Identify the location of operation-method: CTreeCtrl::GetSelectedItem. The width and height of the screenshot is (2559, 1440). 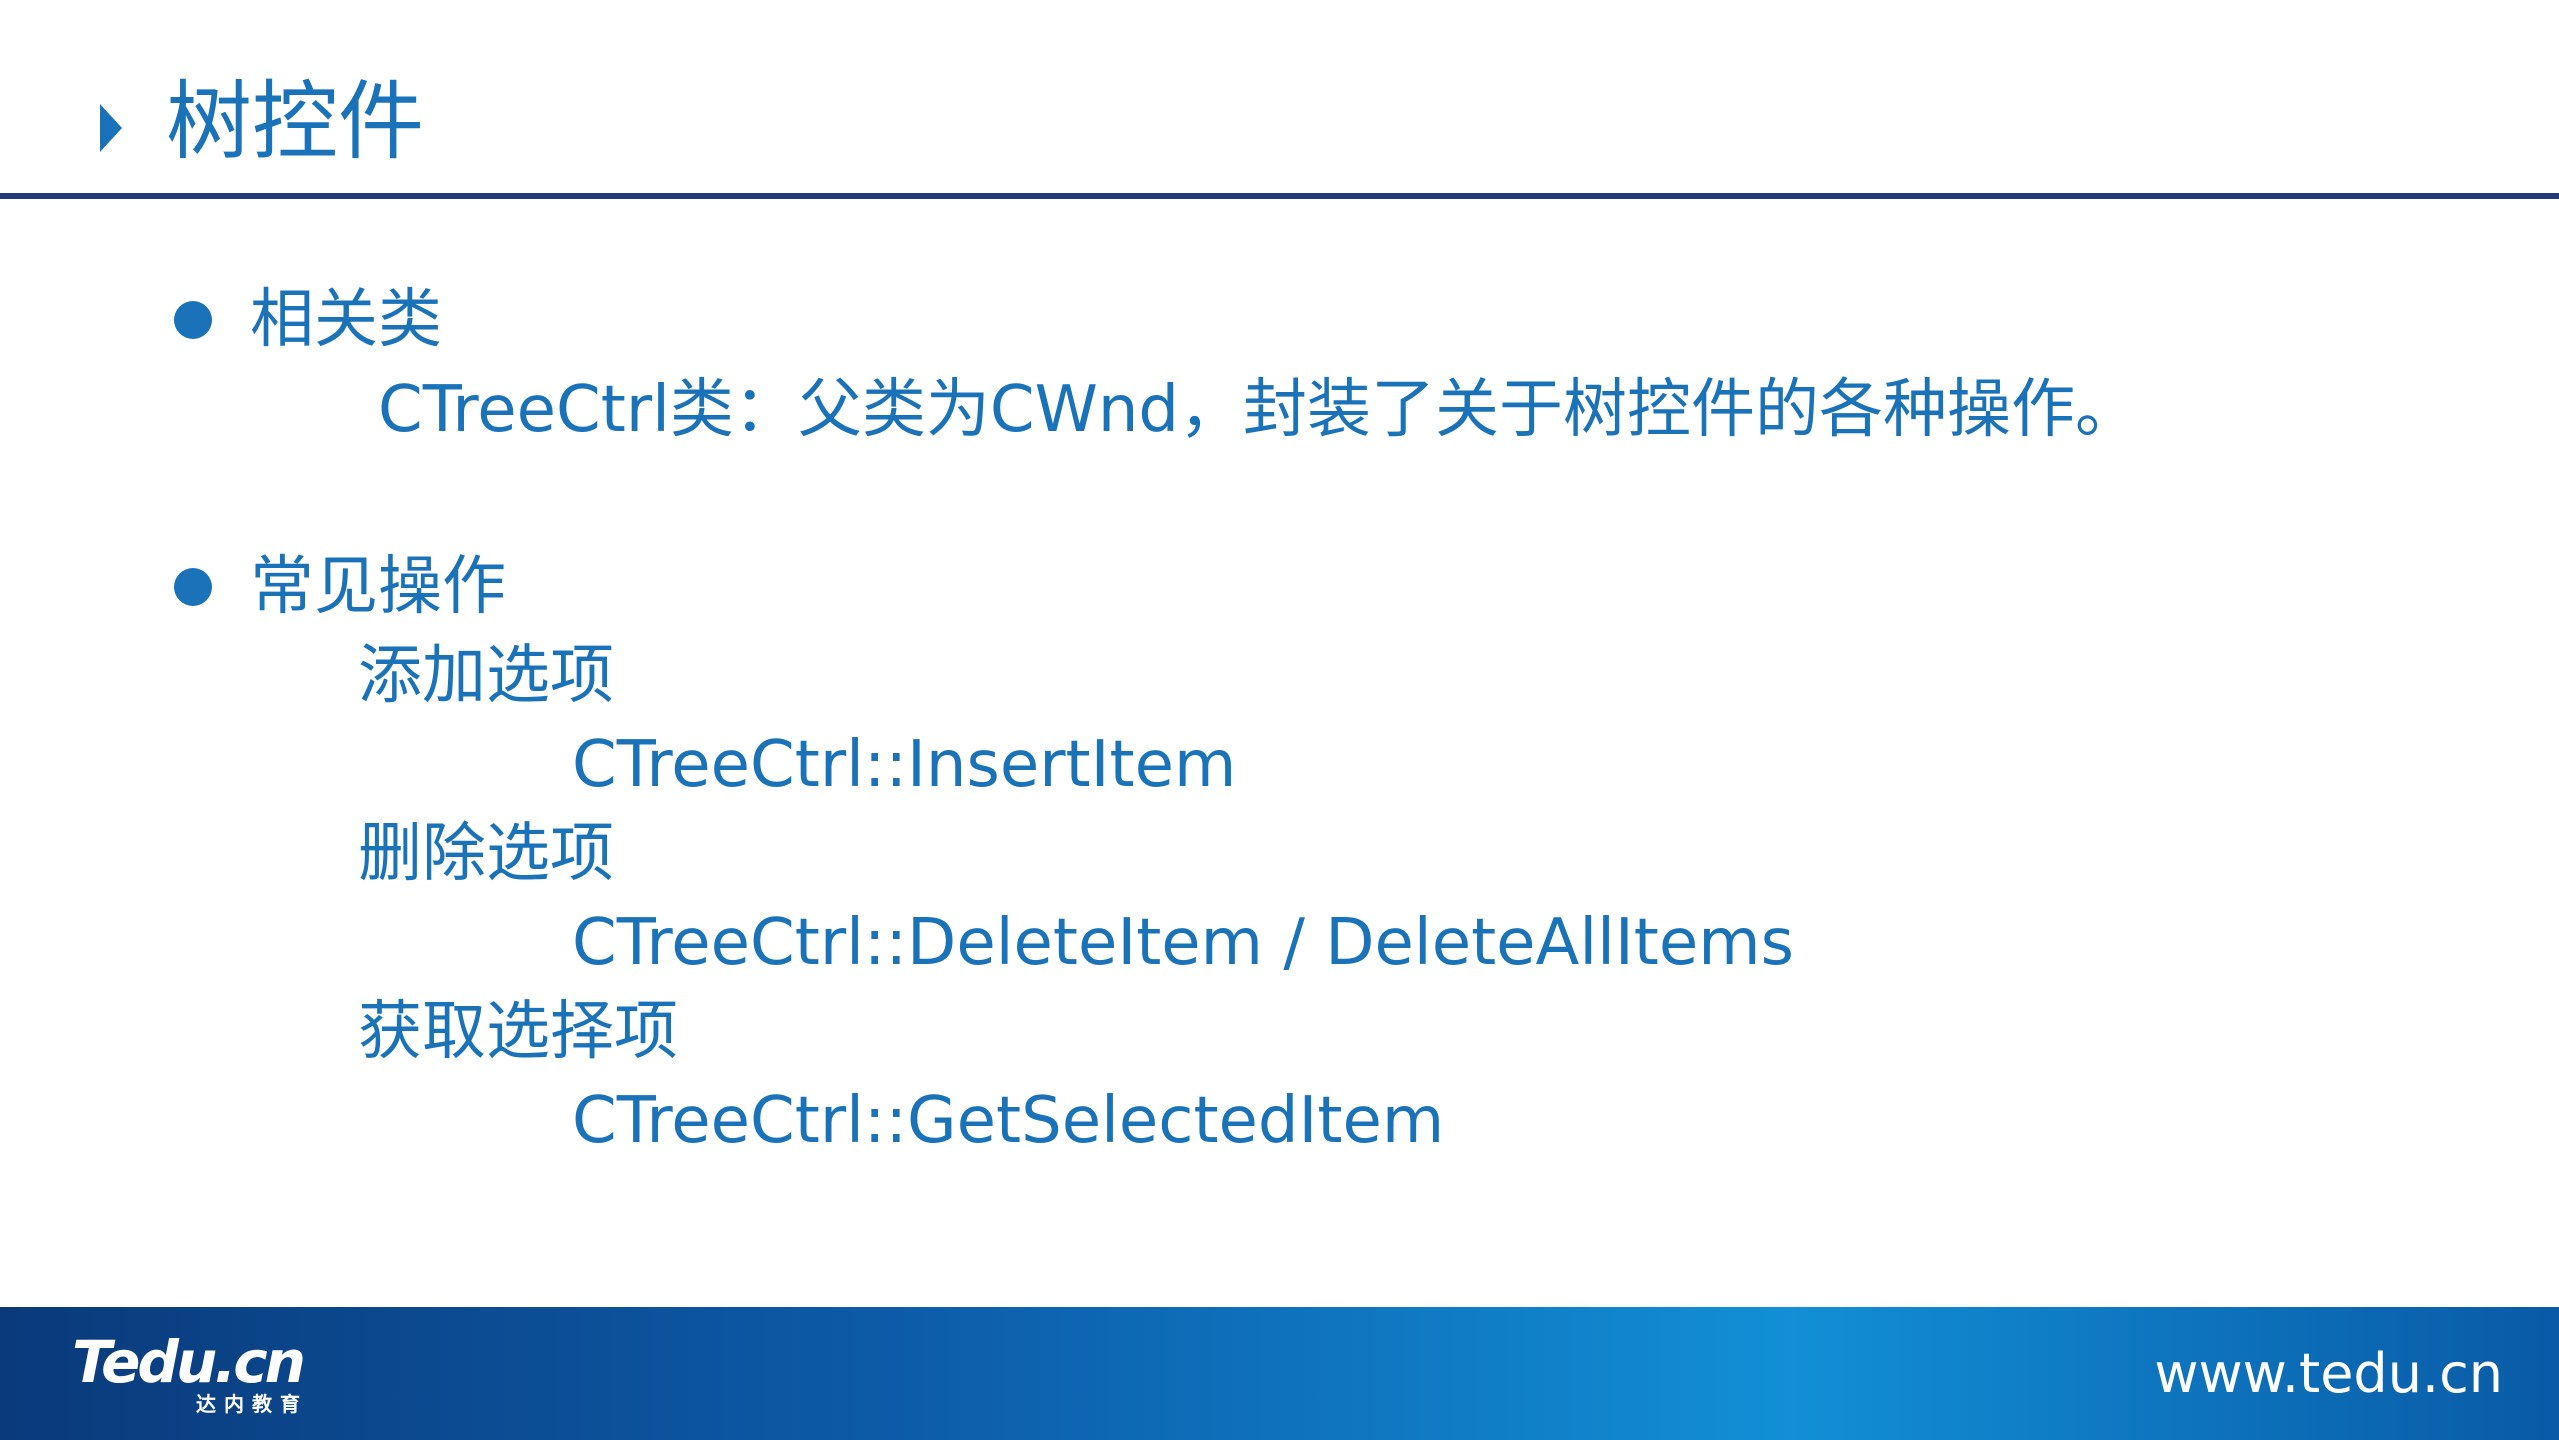
(1008, 1121).